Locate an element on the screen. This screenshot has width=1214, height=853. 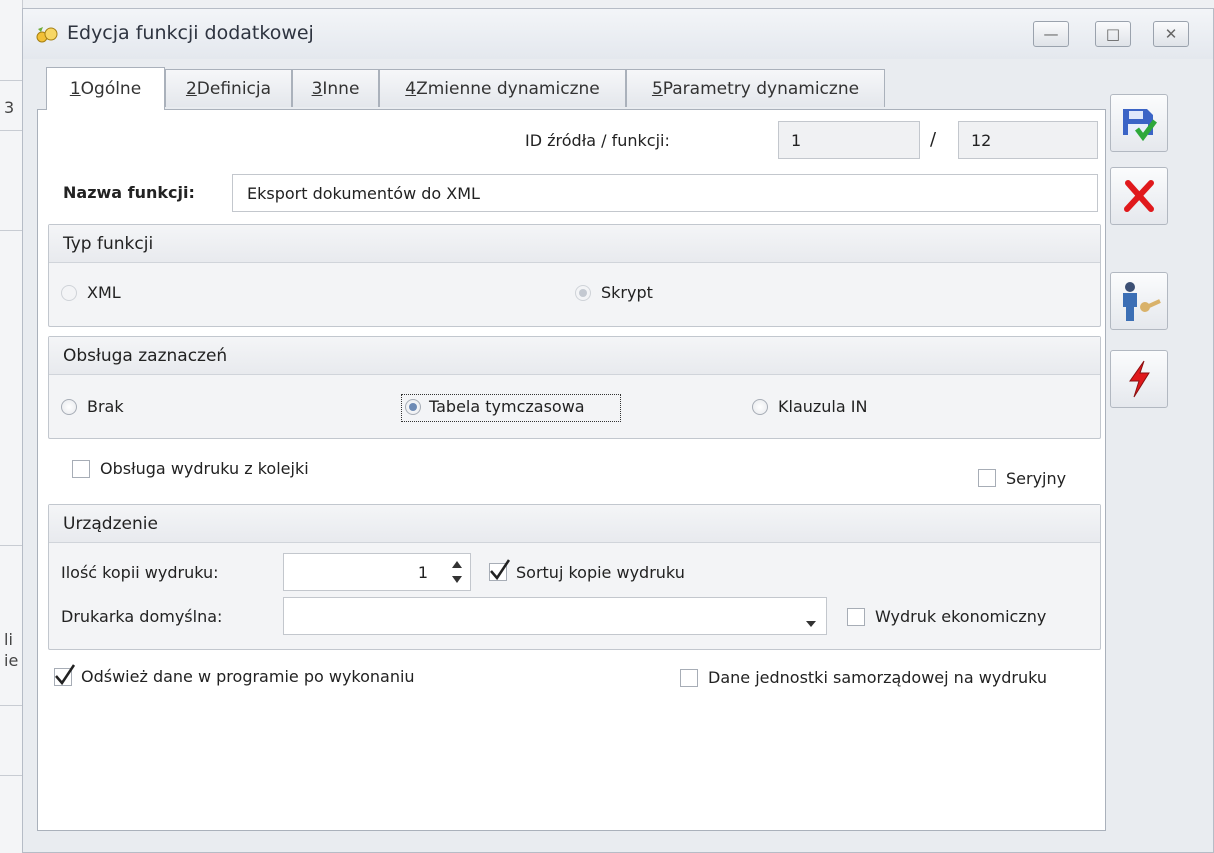
save-button is located at coordinates (1139, 123).